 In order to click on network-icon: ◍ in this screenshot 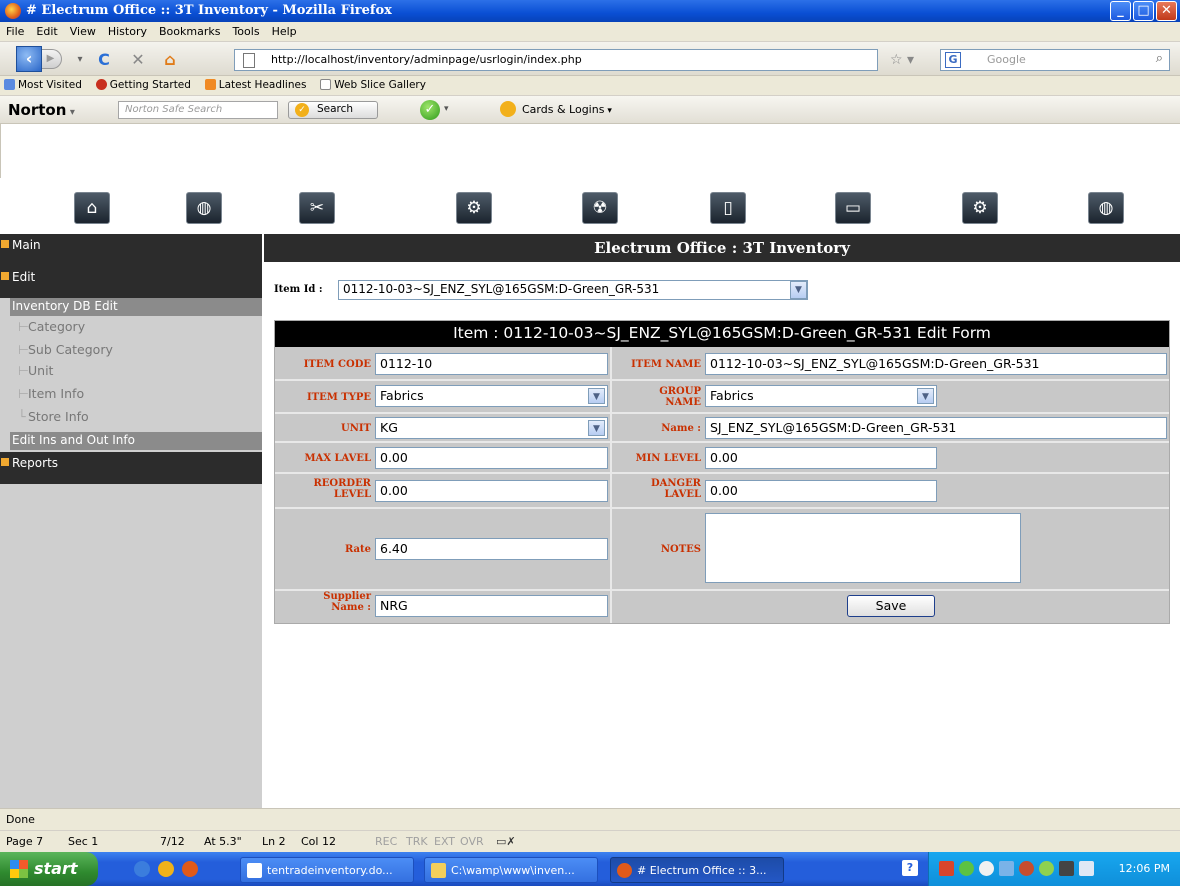, I will do `click(1106, 208)`.